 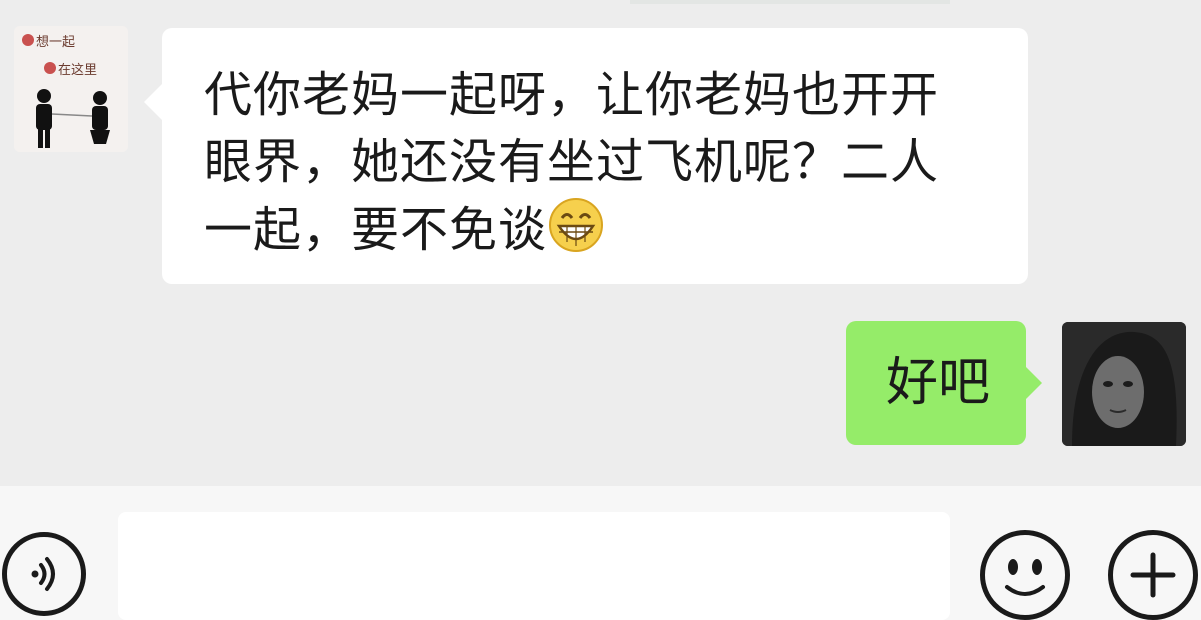 I want to click on plus-icon, so click(x=1153, y=575).